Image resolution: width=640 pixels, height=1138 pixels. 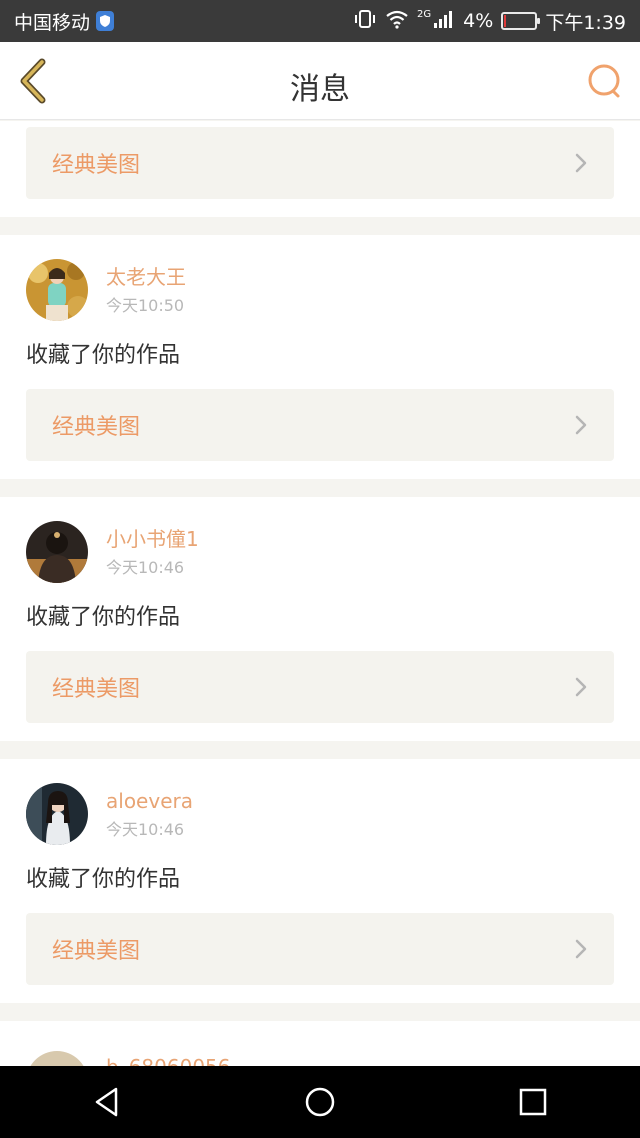 What do you see at coordinates (320, 21) in the screenshot?
I see `status-bar: 中国移动 2G 4% 下午1:39` at bounding box center [320, 21].